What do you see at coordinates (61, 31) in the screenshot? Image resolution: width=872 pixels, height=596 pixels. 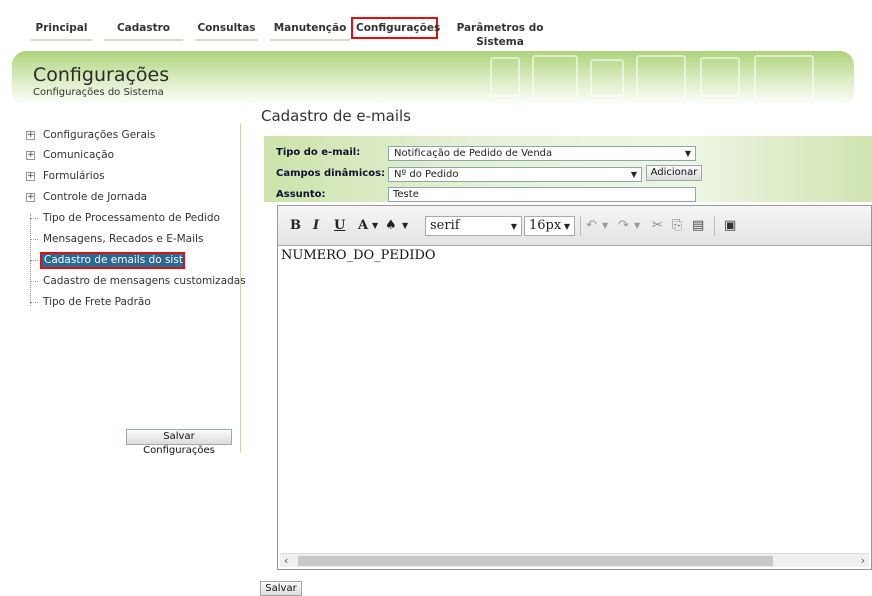 I see `nav-principal: Principal` at bounding box center [61, 31].